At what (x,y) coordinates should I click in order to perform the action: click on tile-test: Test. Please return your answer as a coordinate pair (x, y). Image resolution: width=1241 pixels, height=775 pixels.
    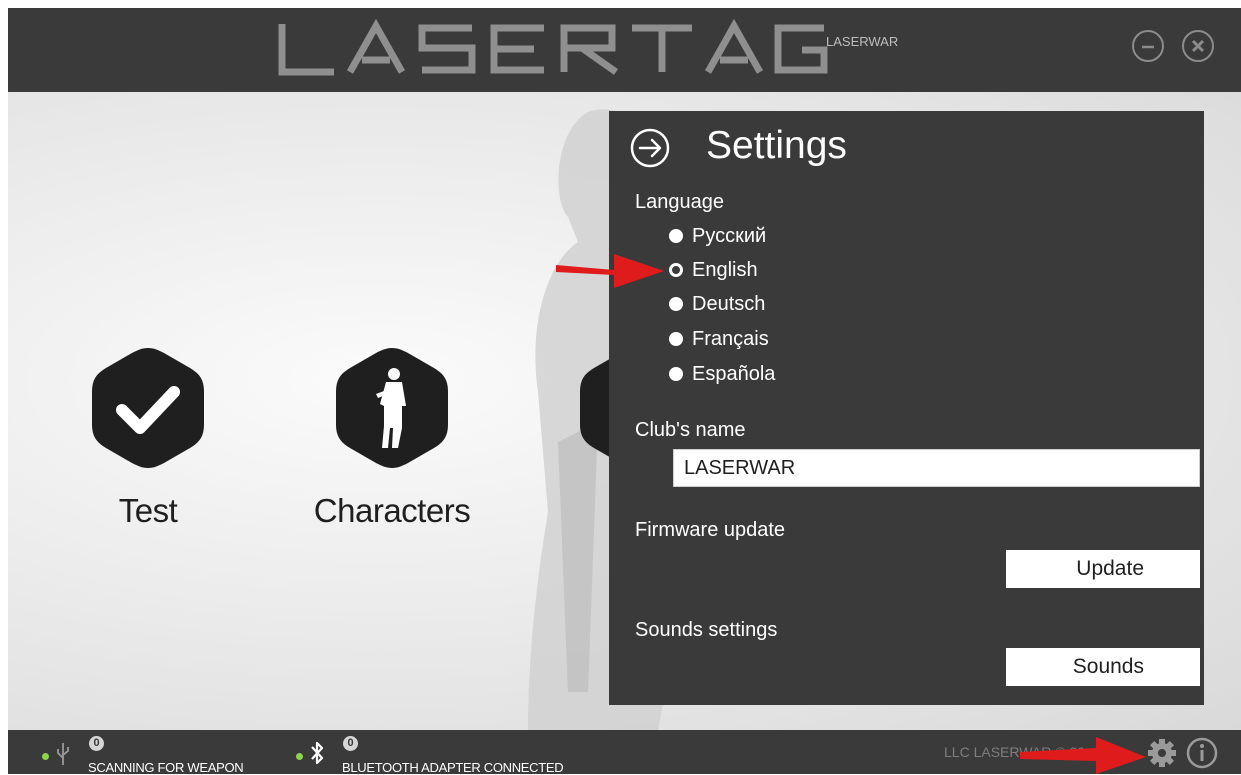
    Looking at the image, I should click on (148, 437).